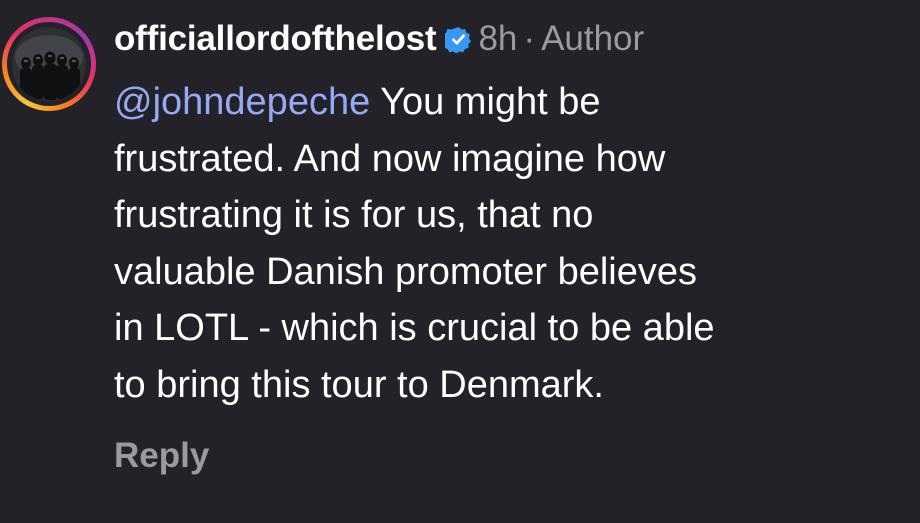  I want to click on mention-link: @johndepeche, so click(242, 102).